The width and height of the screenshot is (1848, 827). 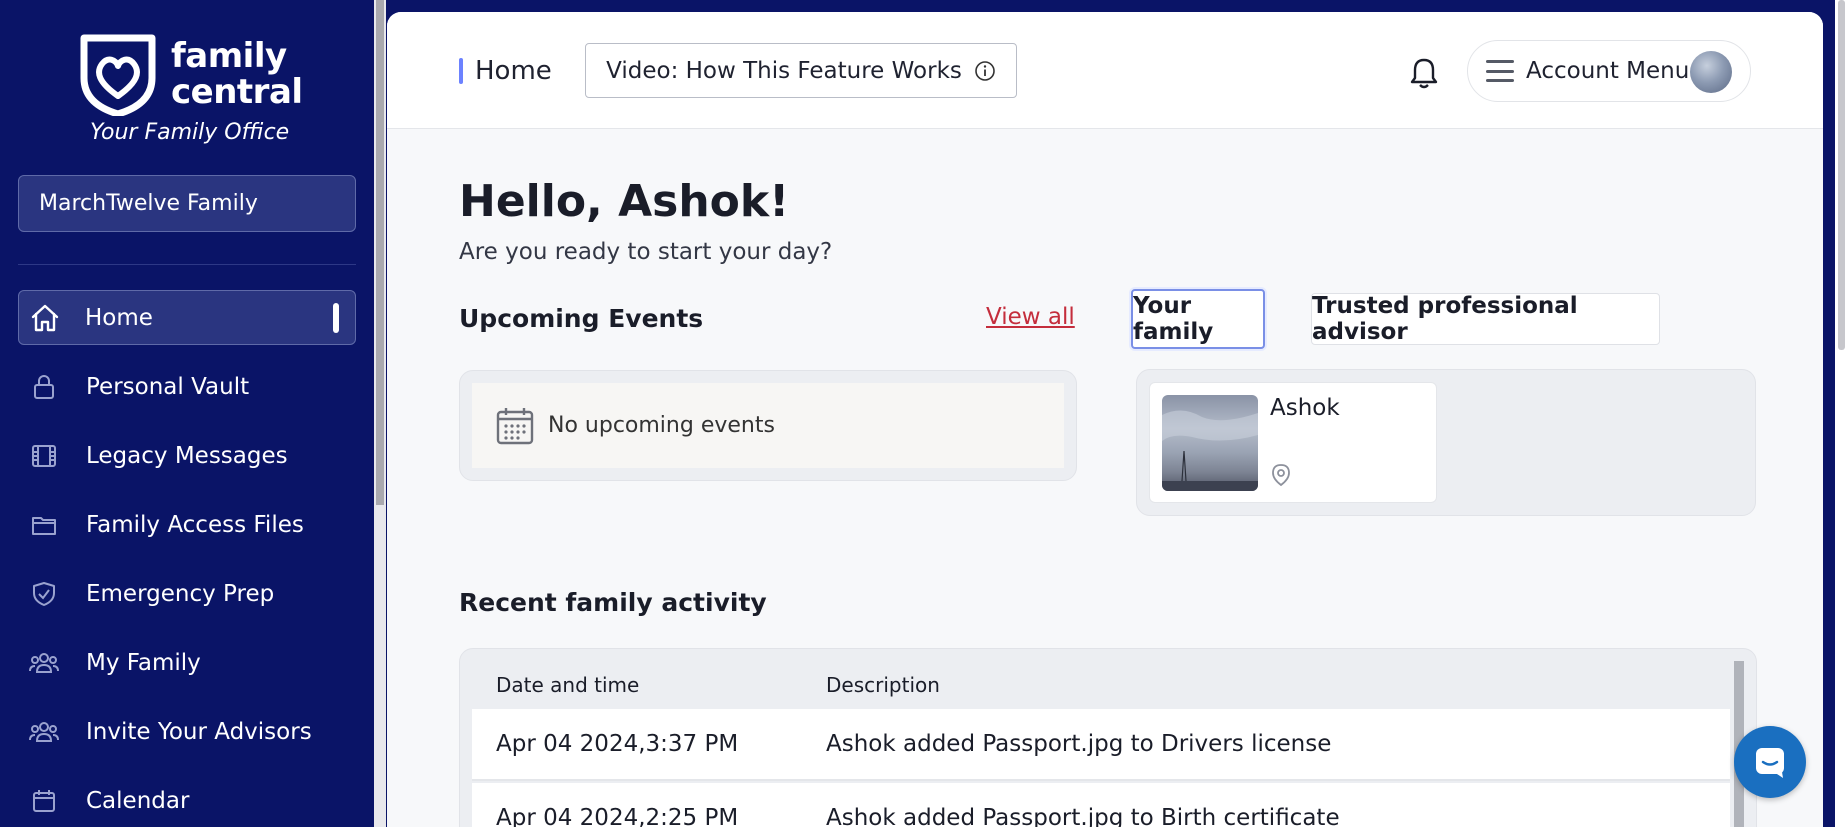 I want to click on sidebar-item-my-family: My Family, so click(x=187, y=662).